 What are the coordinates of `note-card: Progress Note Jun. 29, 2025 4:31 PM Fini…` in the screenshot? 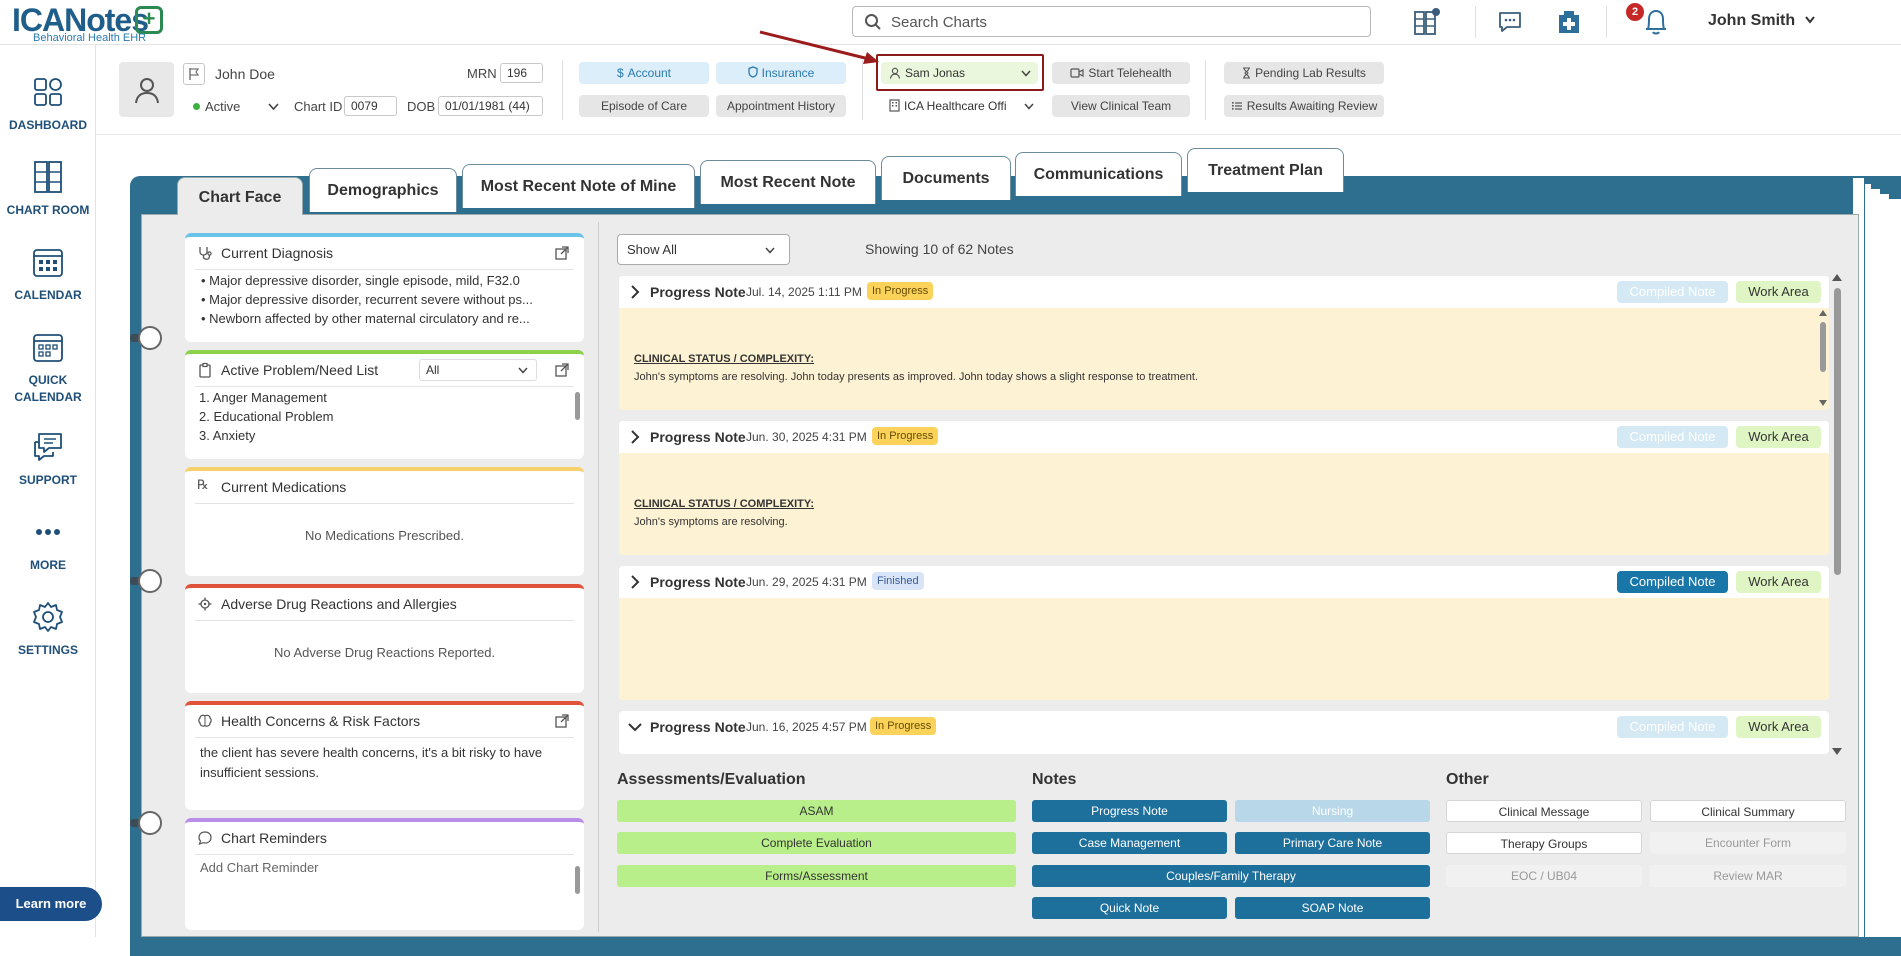 It's located at (1224, 633).